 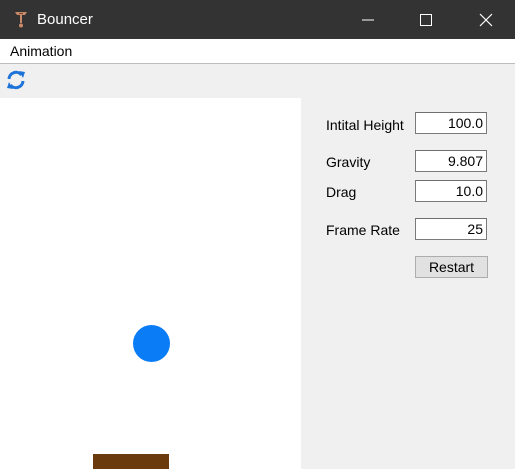 I want to click on maximize-button, so click(x=426, y=19).